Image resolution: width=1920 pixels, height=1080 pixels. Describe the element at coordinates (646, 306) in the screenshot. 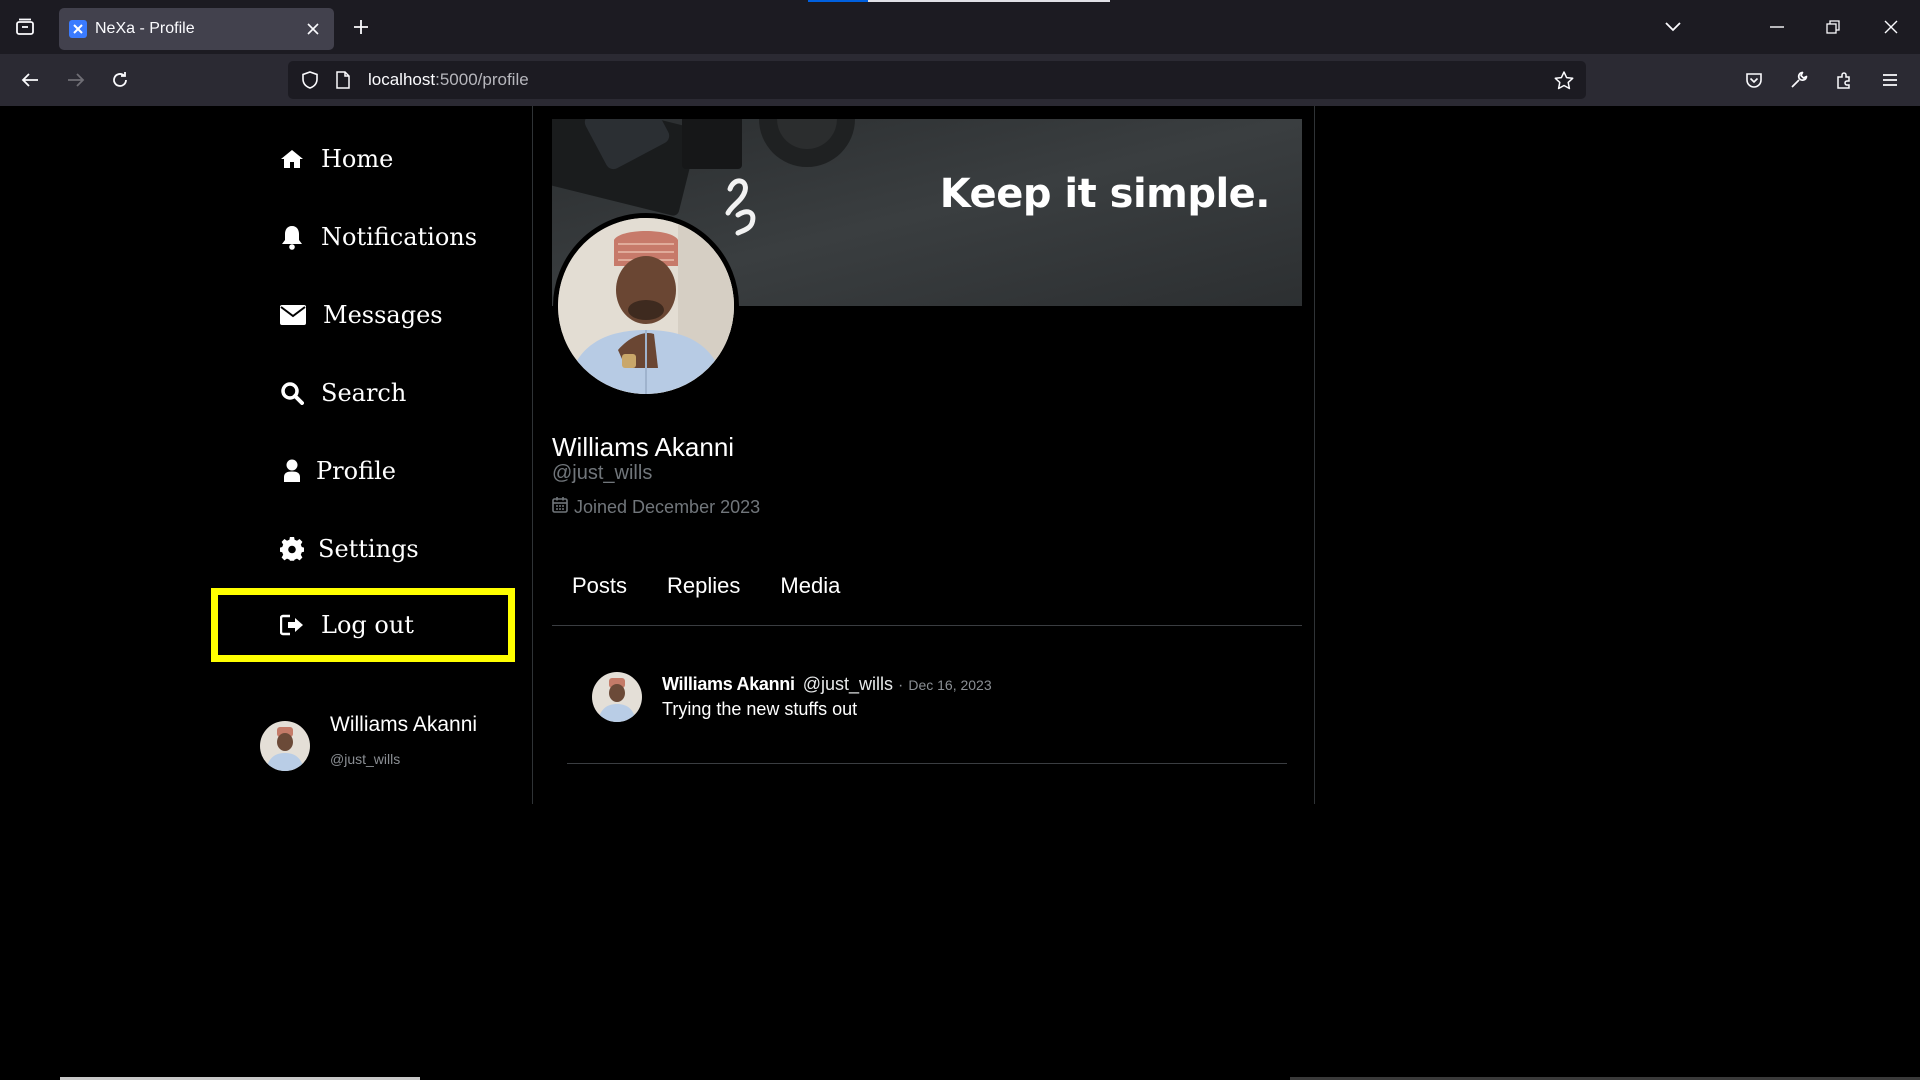

I see `profile-avatar` at that location.